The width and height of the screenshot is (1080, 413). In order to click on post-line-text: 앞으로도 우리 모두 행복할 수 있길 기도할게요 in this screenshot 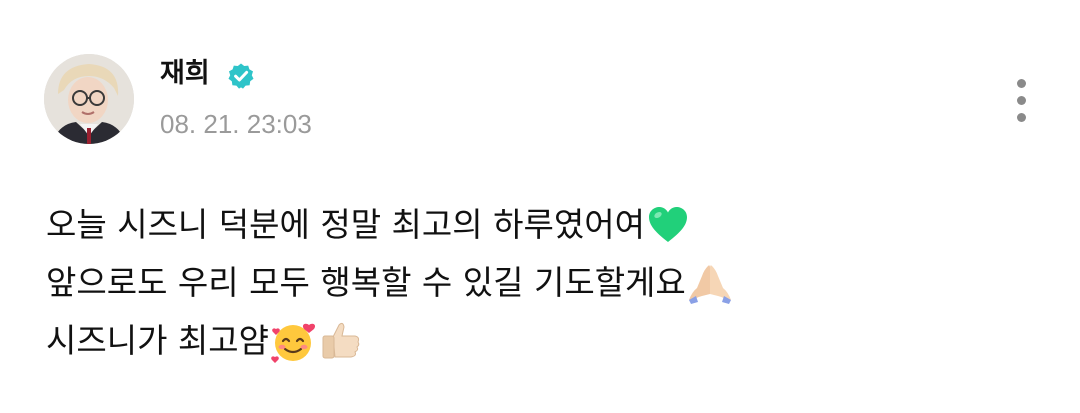, I will do `click(366, 282)`.